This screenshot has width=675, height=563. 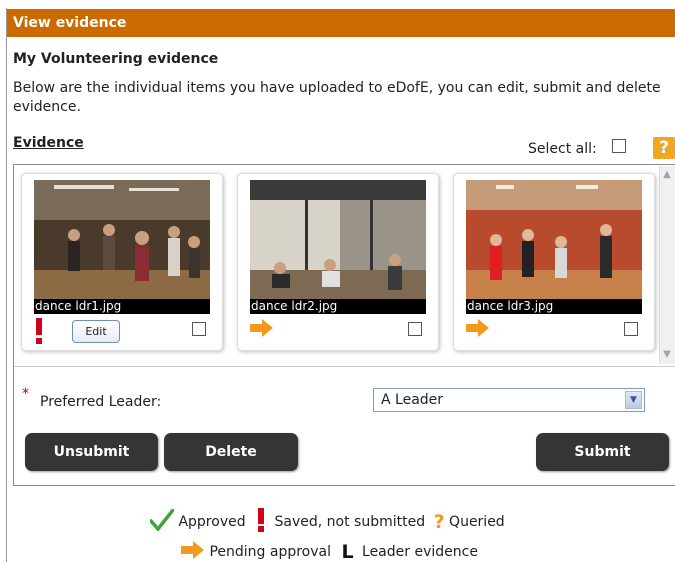 I want to click on evidence-thumbnail: dance ldr2.jpg, so click(x=338, y=247).